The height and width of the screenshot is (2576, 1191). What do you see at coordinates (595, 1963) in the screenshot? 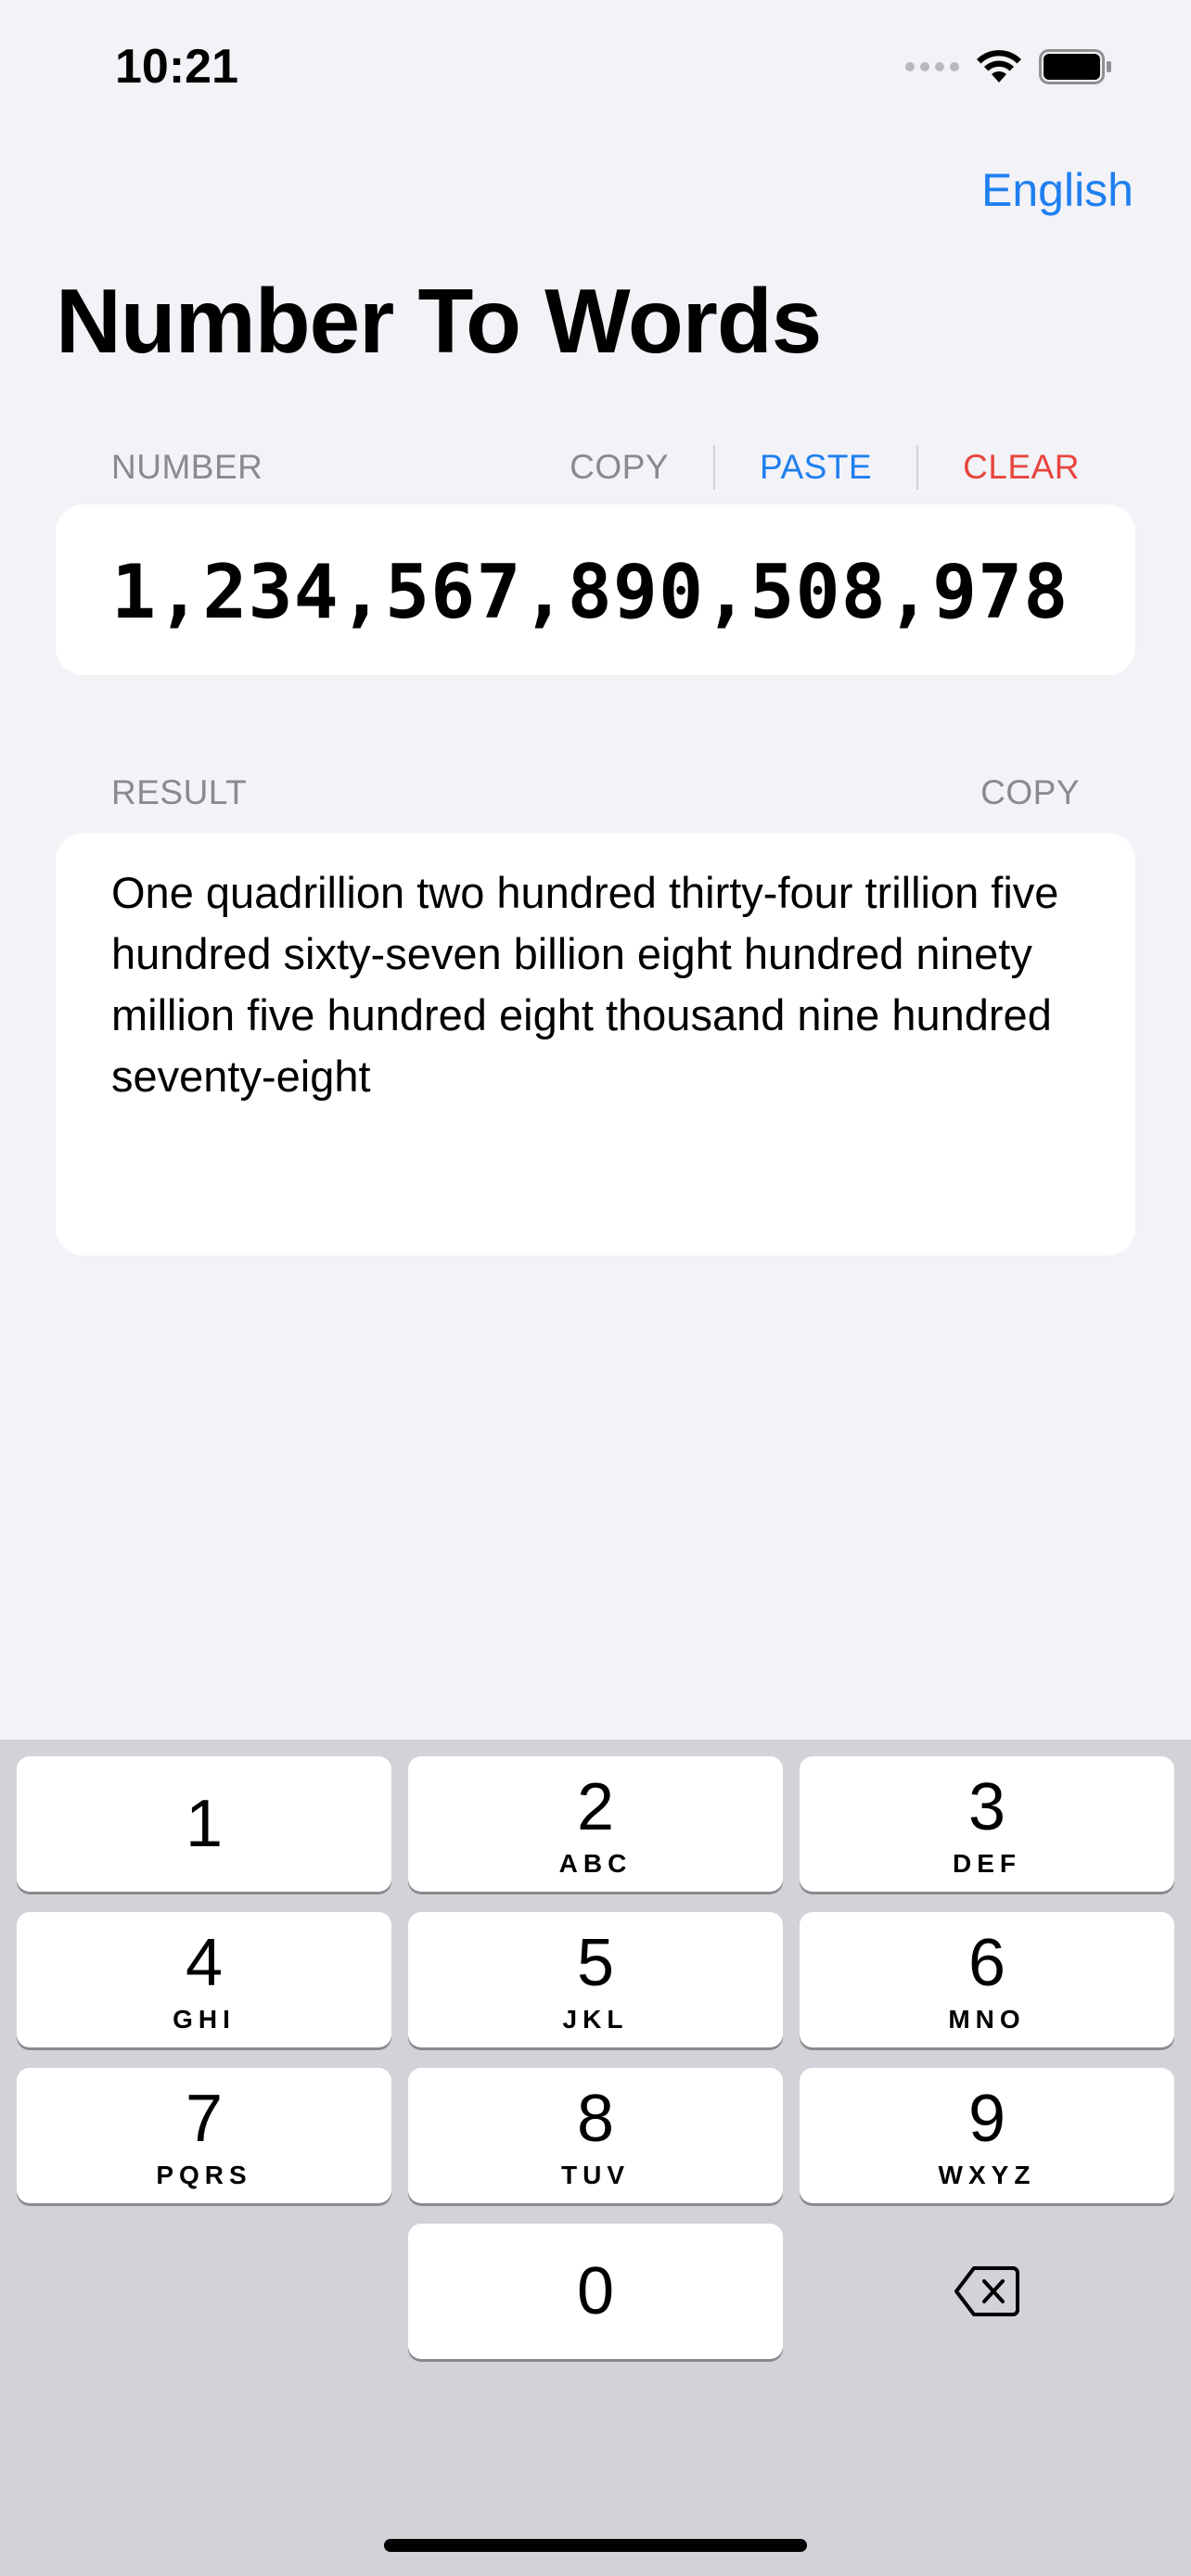
I see `key-digit: 5` at bounding box center [595, 1963].